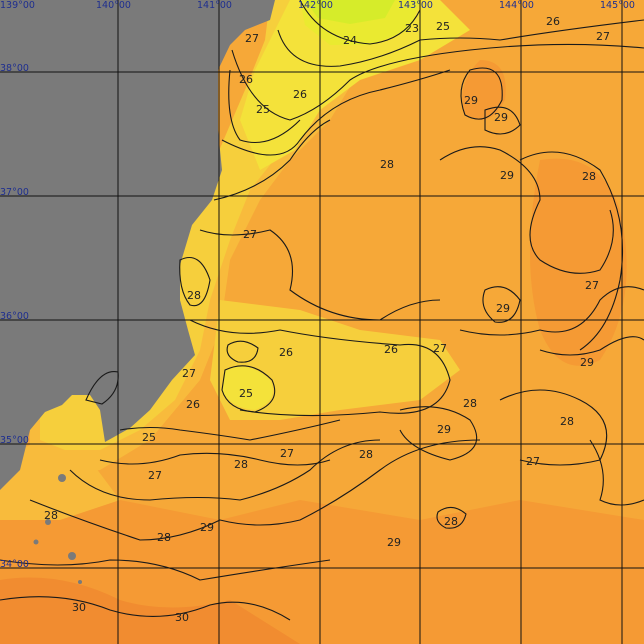 This screenshot has width=644, height=644. Describe the element at coordinates (14, 192) in the screenshot. I see `lat-label-37: 37°00` at that location.